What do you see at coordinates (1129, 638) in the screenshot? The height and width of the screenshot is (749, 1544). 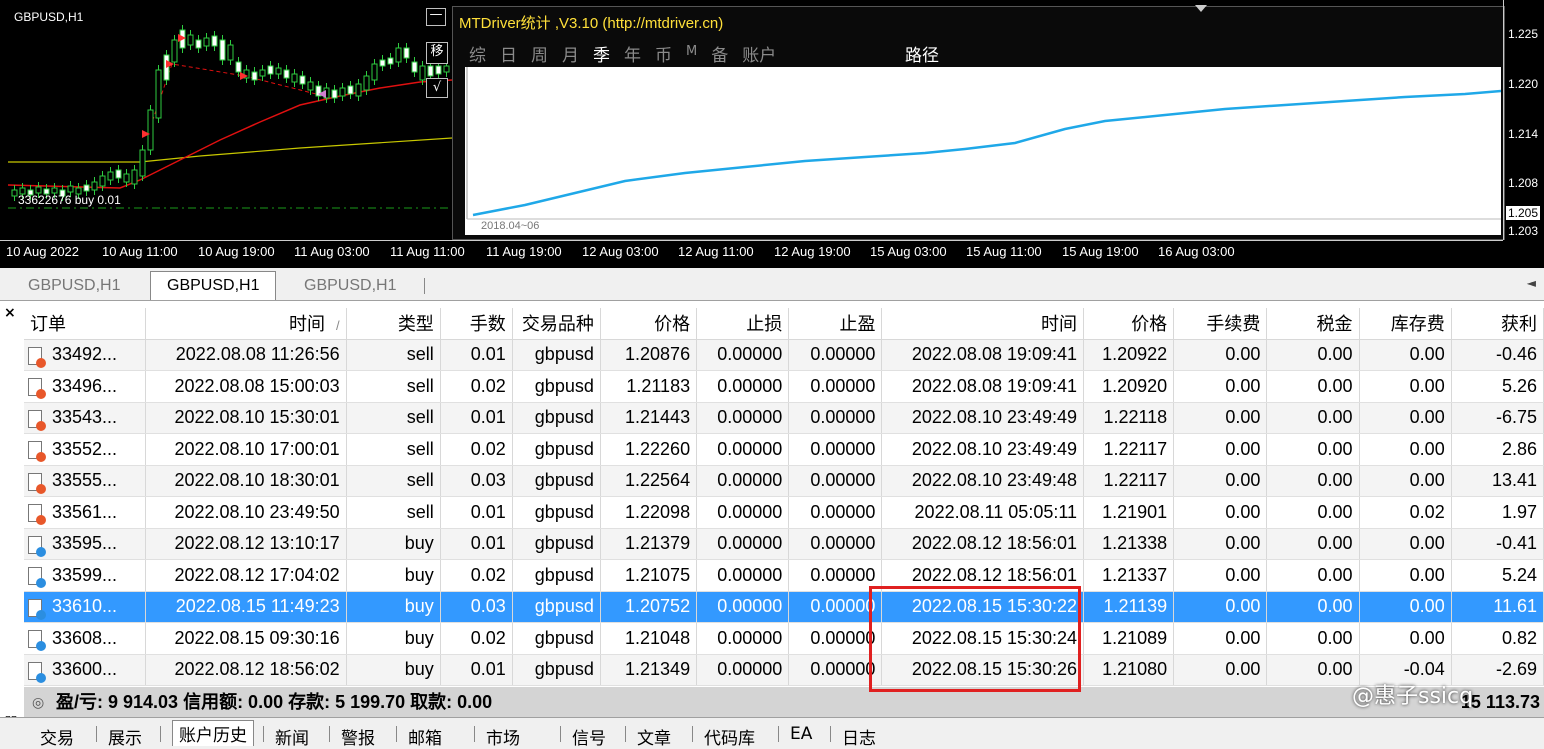 I see `cell-close-price: 1.21089` at bounding box center [1129, 638].